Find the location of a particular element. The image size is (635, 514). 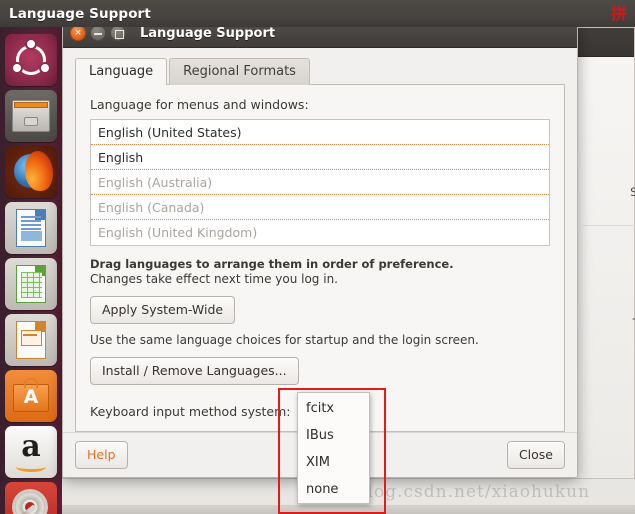

amazon-letter: a is located at coordinates (31, 446).